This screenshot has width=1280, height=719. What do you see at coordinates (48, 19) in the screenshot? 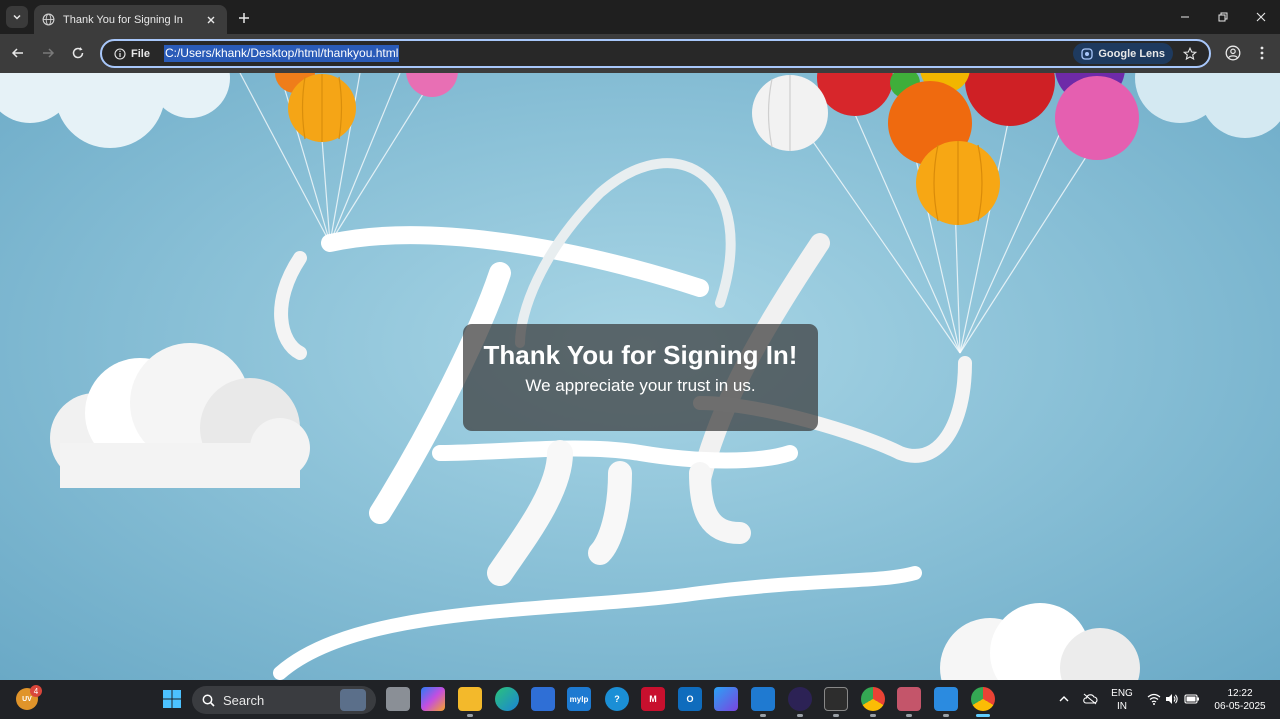
I see `globe-icon` at bounding box center [48, 19].